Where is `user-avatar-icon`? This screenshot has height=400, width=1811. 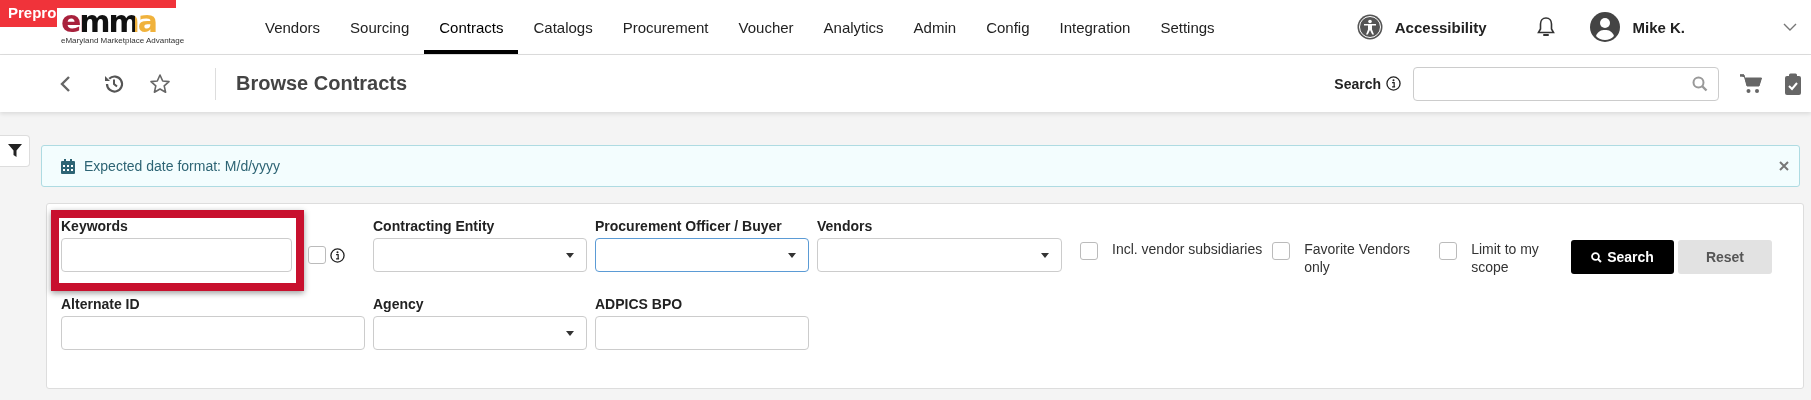 user-avatar-icon is located at coordinates (1605, 27).